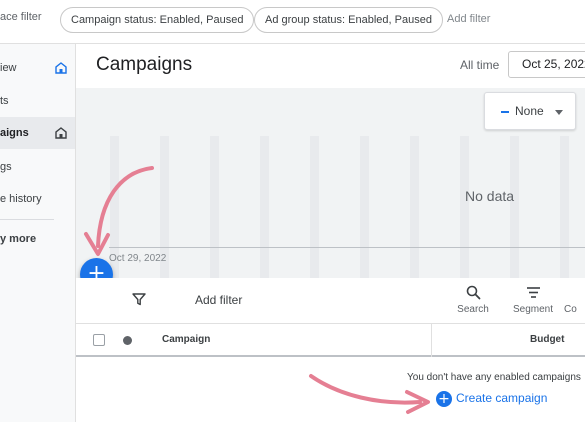 This screenshot has width=585, height=422. I want to click on sidebar-item-campaigns: aigns, so click(37, 133).